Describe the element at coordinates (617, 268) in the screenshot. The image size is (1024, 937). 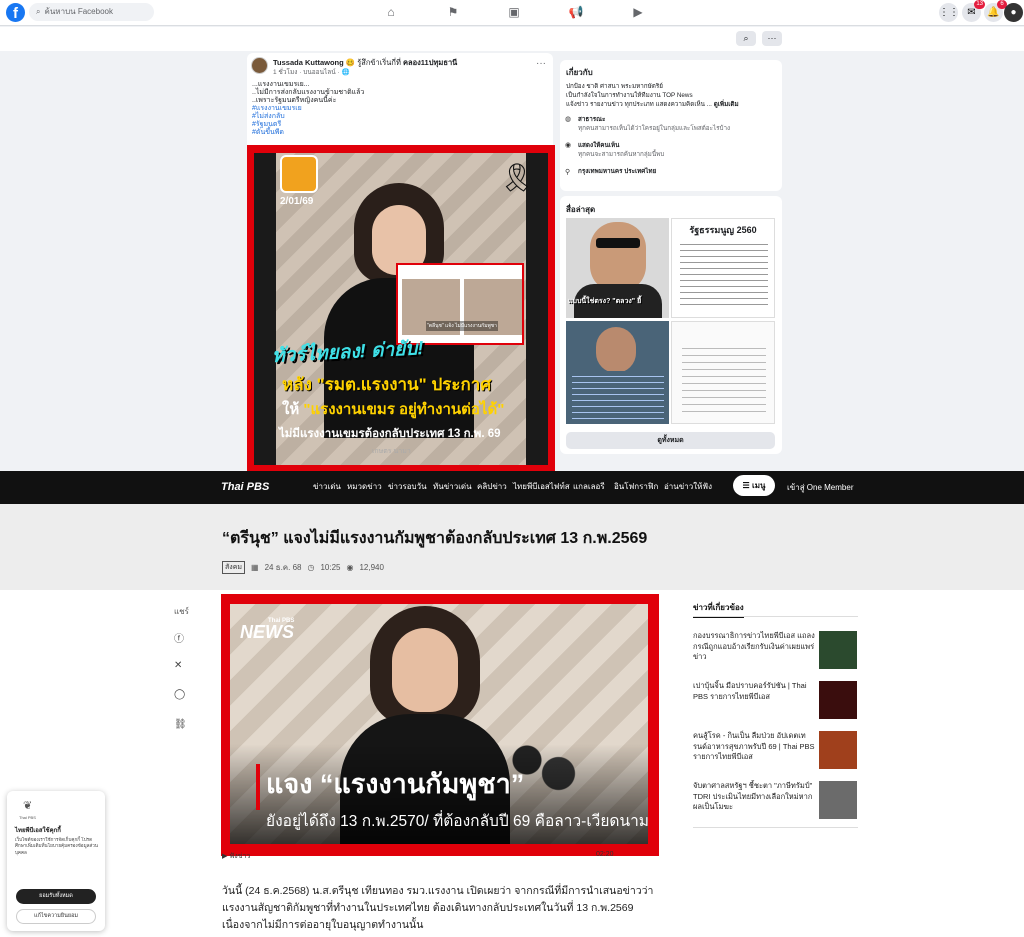
I see `media-thumbnail: แบบนี้ใช่ตรง? "ตลวง" ยี้` at that location.